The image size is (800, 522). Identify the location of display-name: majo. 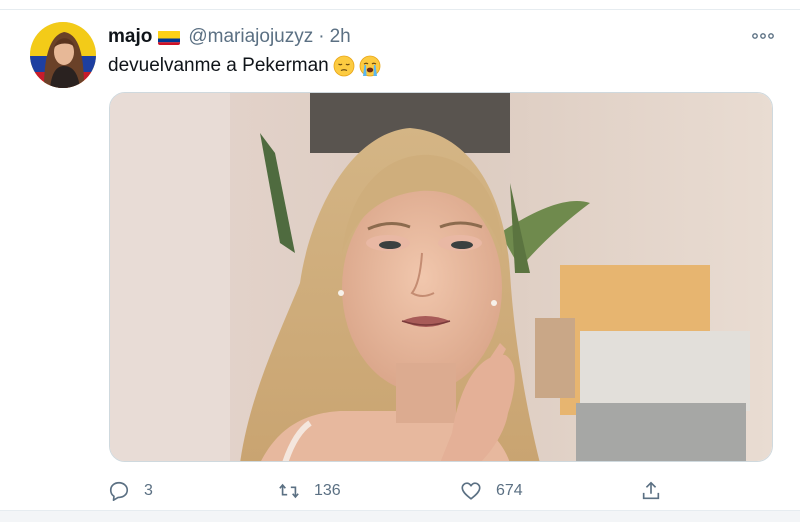
(130, 37).